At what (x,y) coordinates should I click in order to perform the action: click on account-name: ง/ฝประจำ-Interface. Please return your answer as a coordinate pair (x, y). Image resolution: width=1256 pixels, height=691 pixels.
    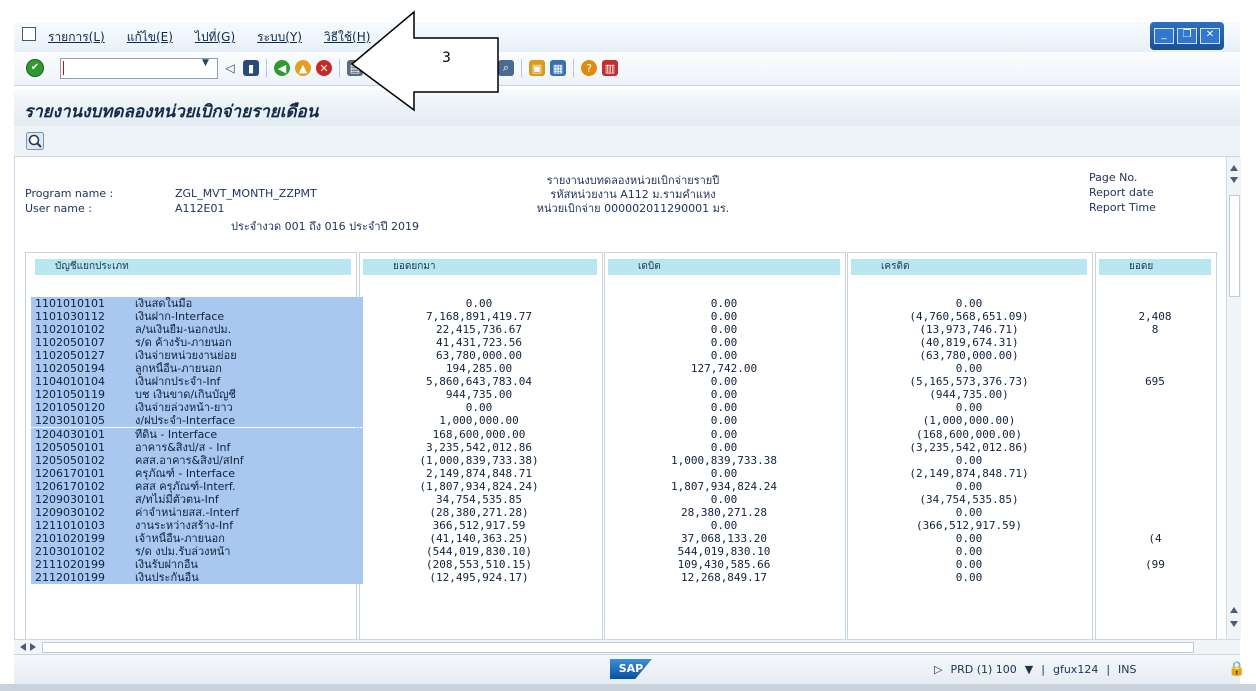
    Looking at the image, I should click on (185, 420).